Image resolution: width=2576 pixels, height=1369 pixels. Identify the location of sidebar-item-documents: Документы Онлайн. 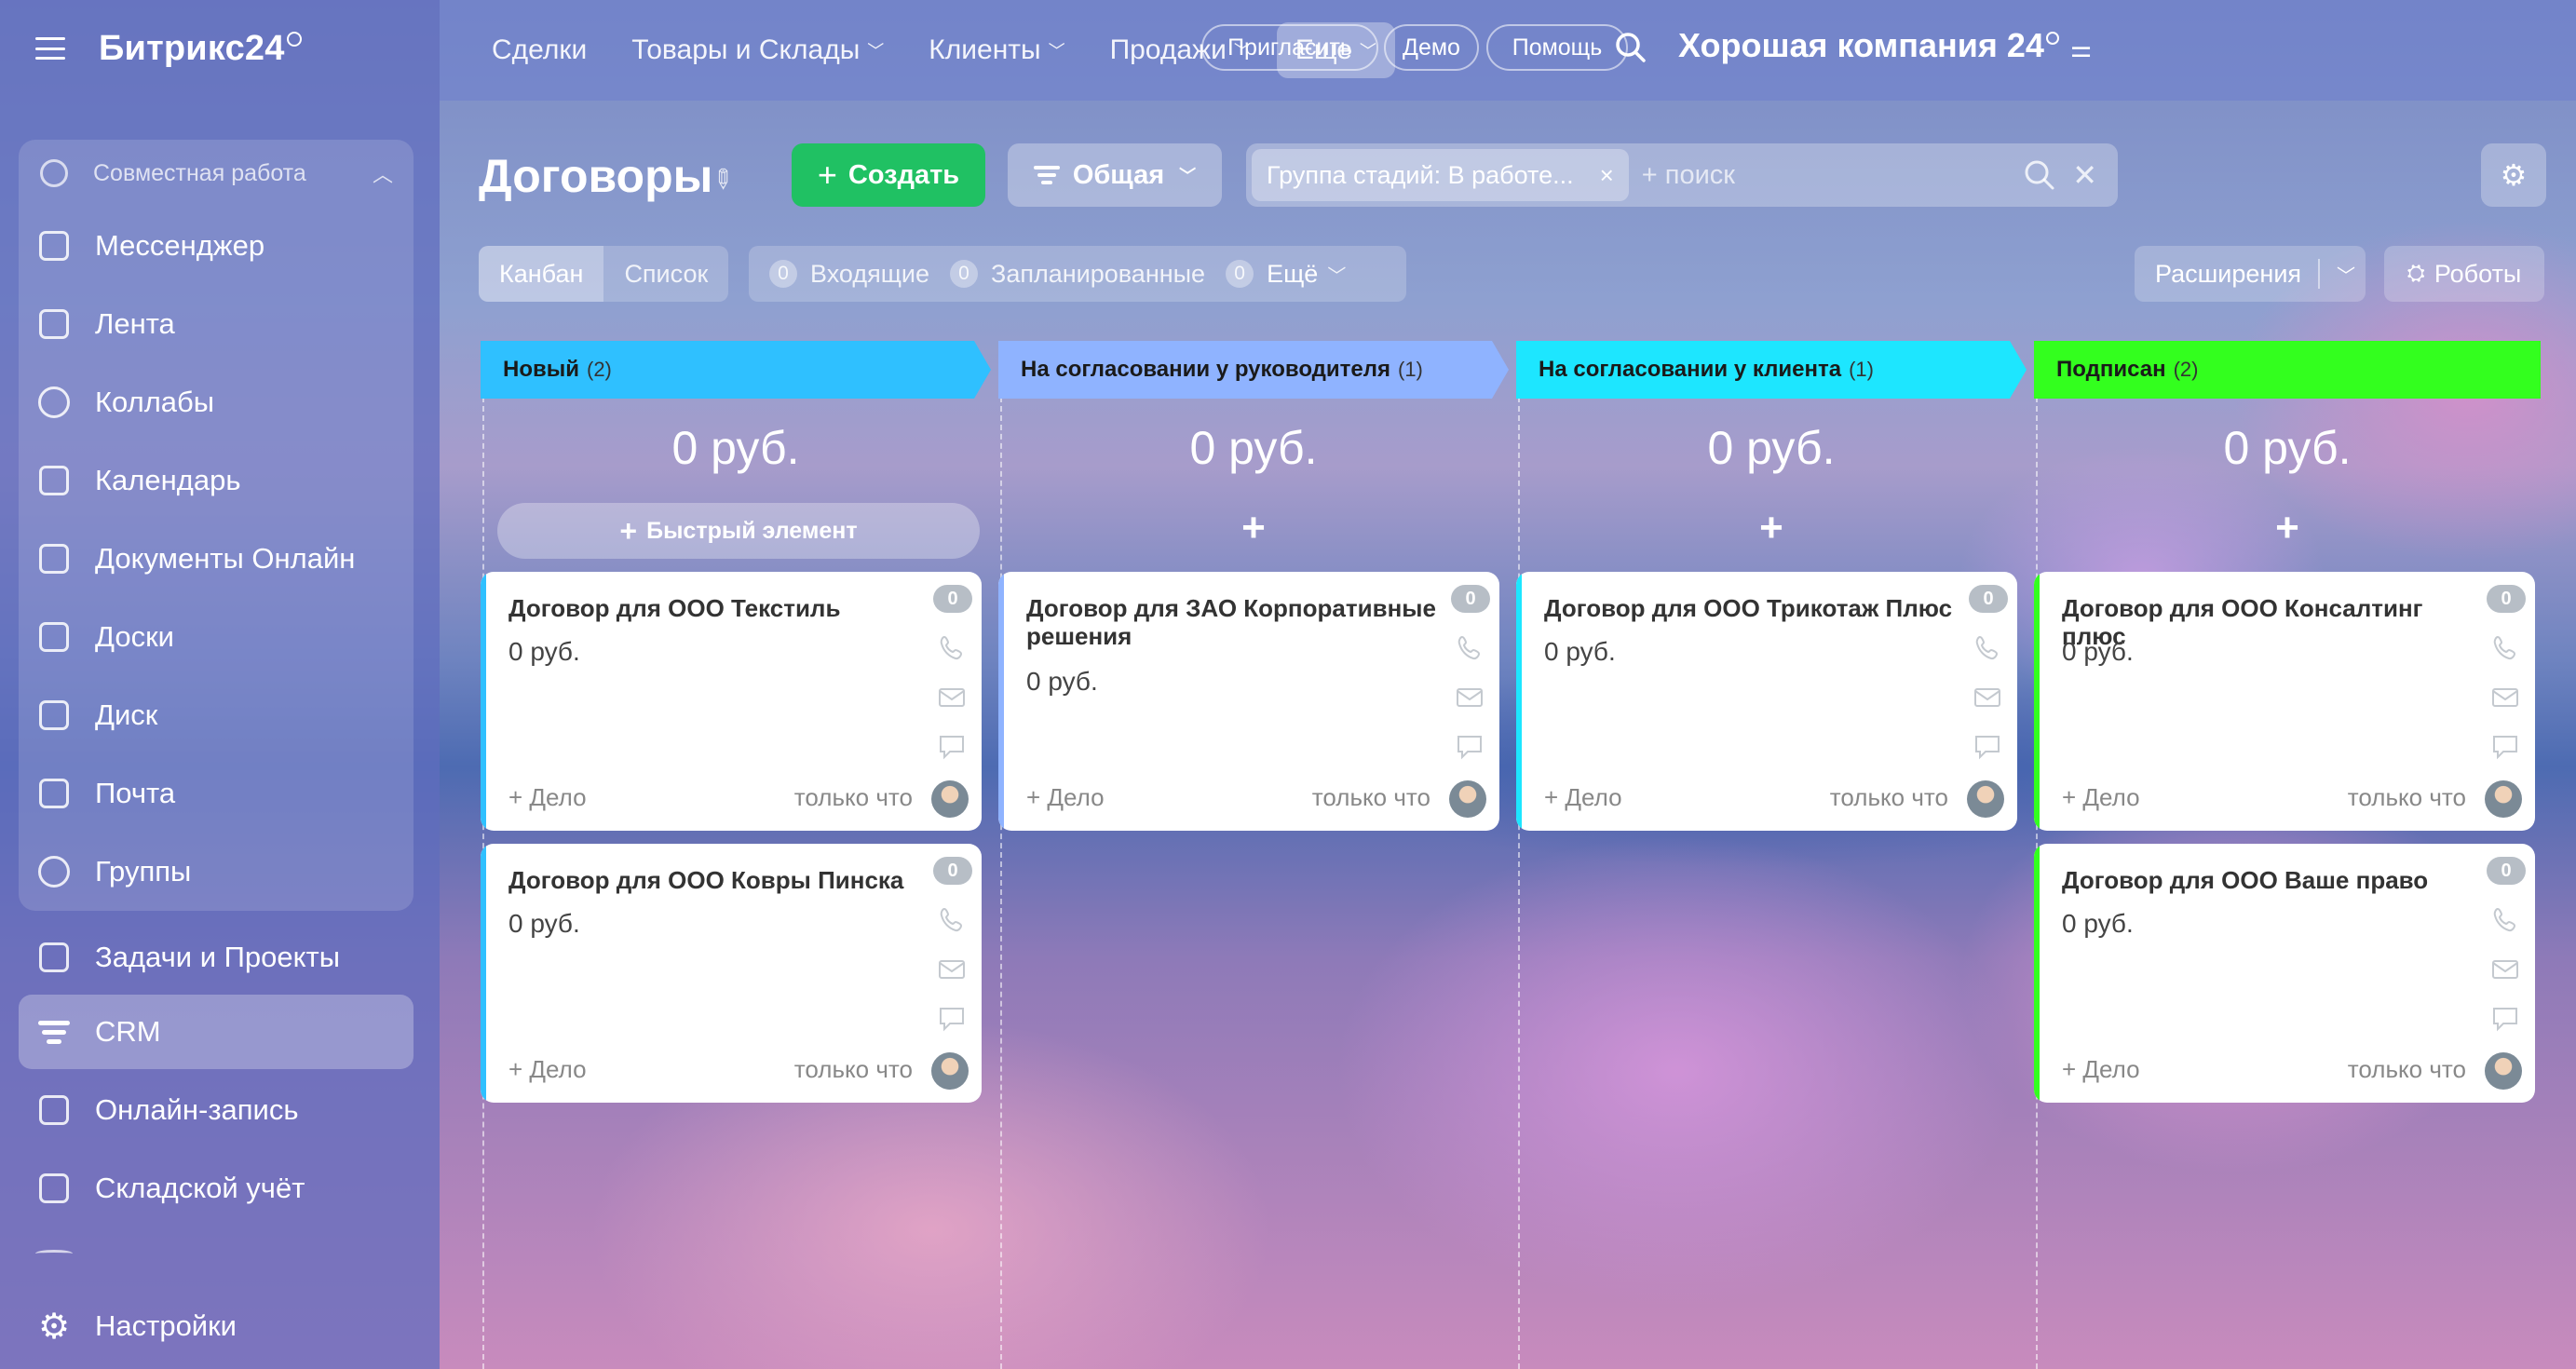
(216, 559).